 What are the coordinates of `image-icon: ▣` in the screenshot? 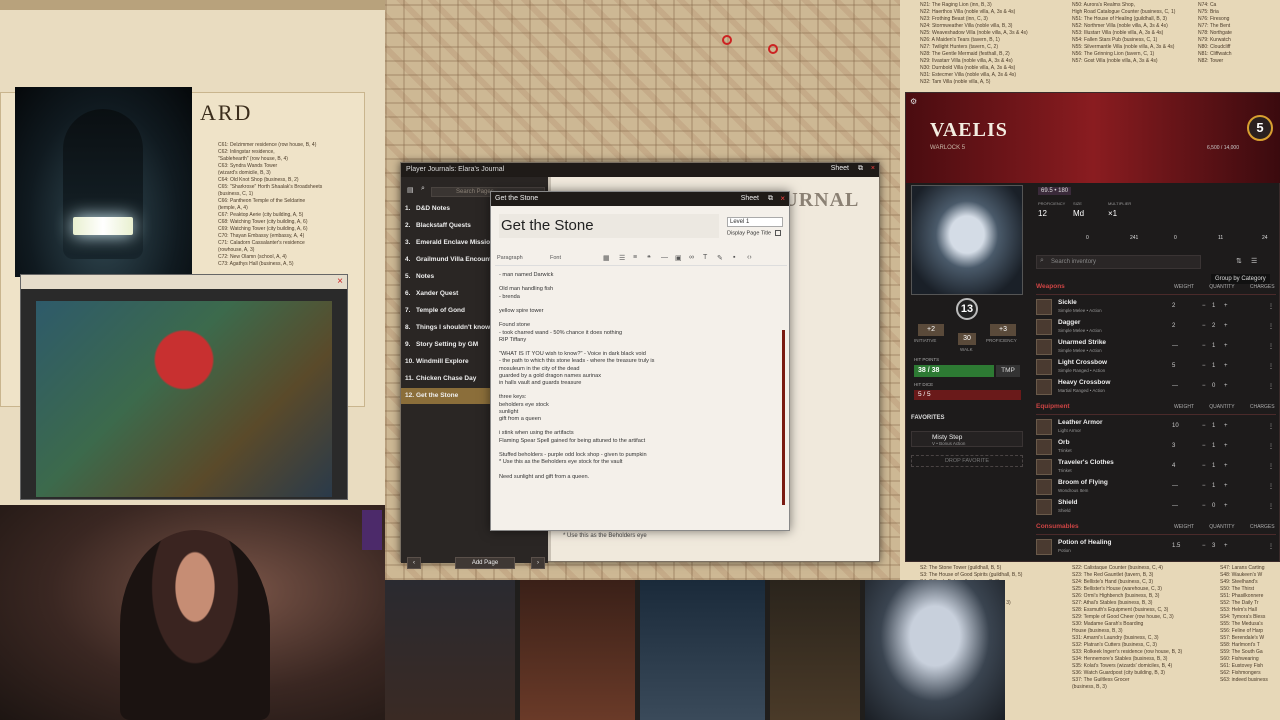 It's located at (678, 258).